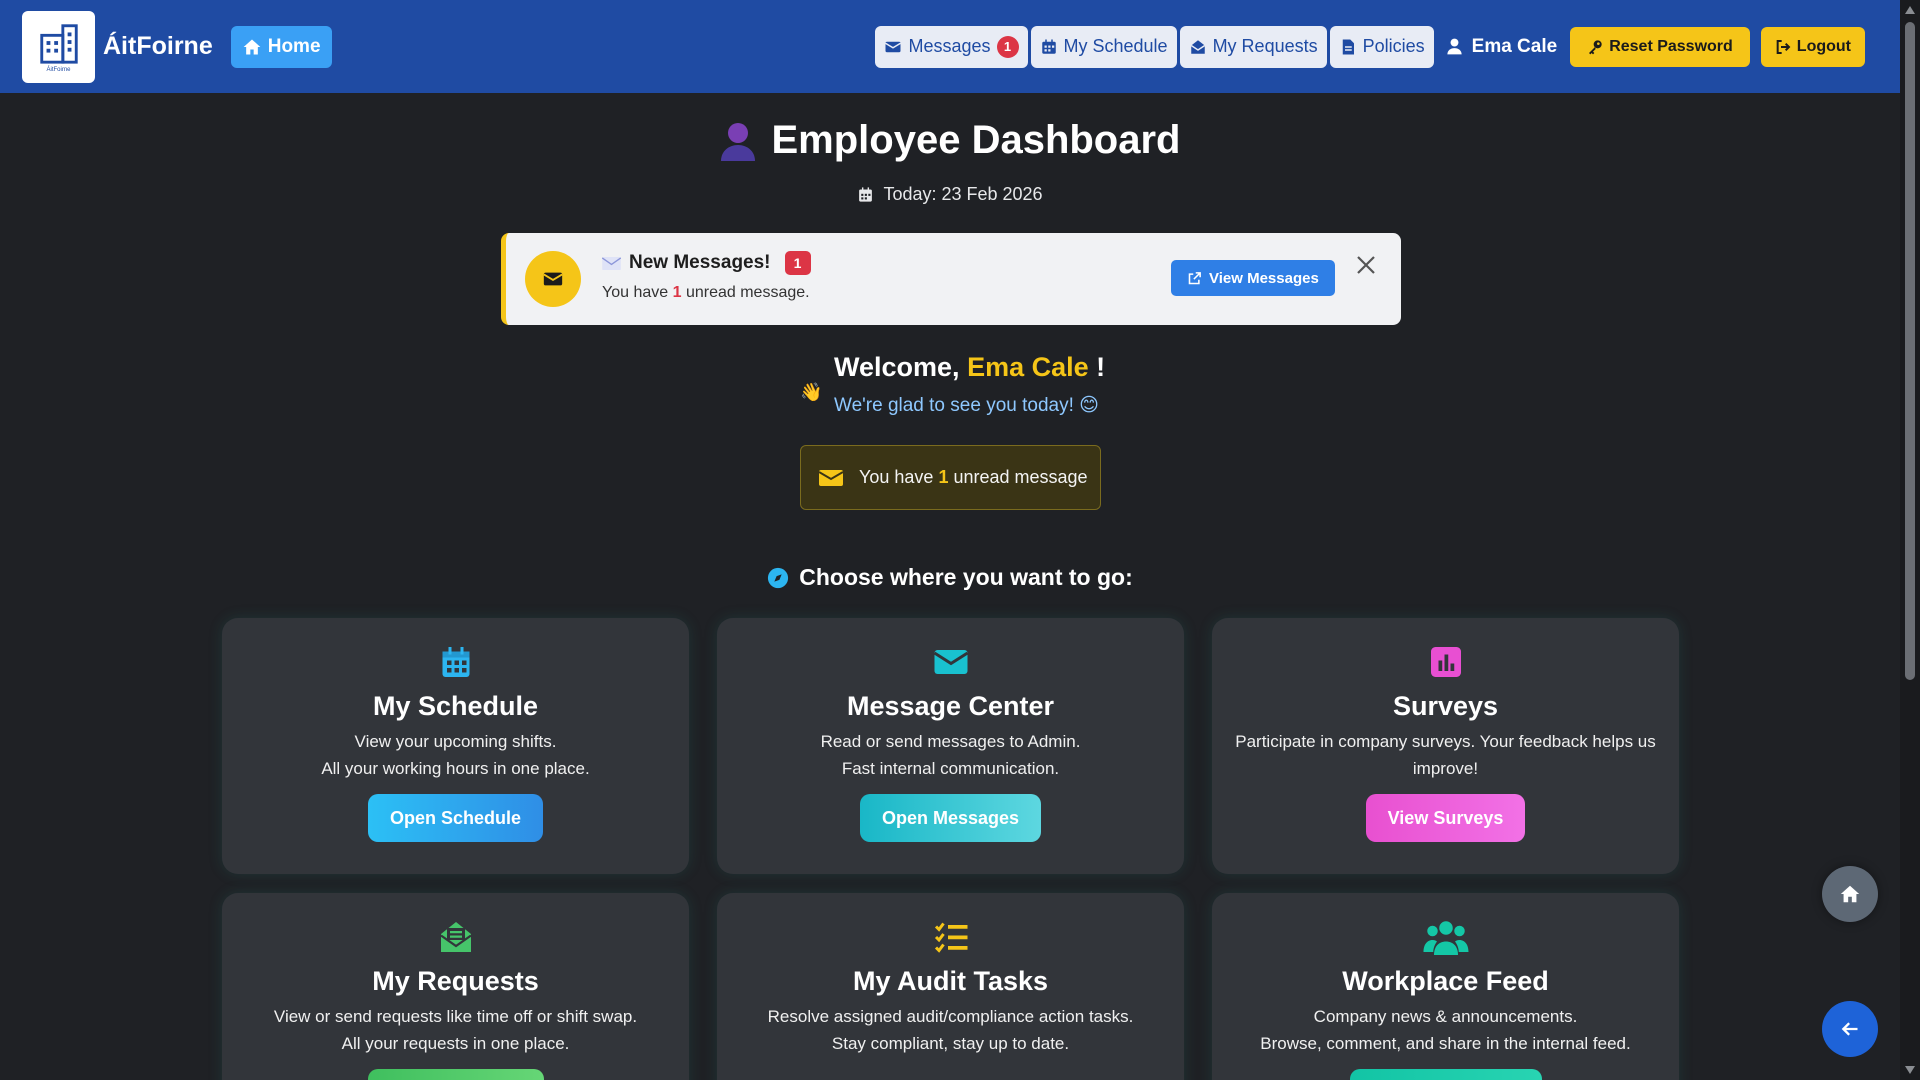  I want to click on unread-after: unread message, so click(1020, 477).